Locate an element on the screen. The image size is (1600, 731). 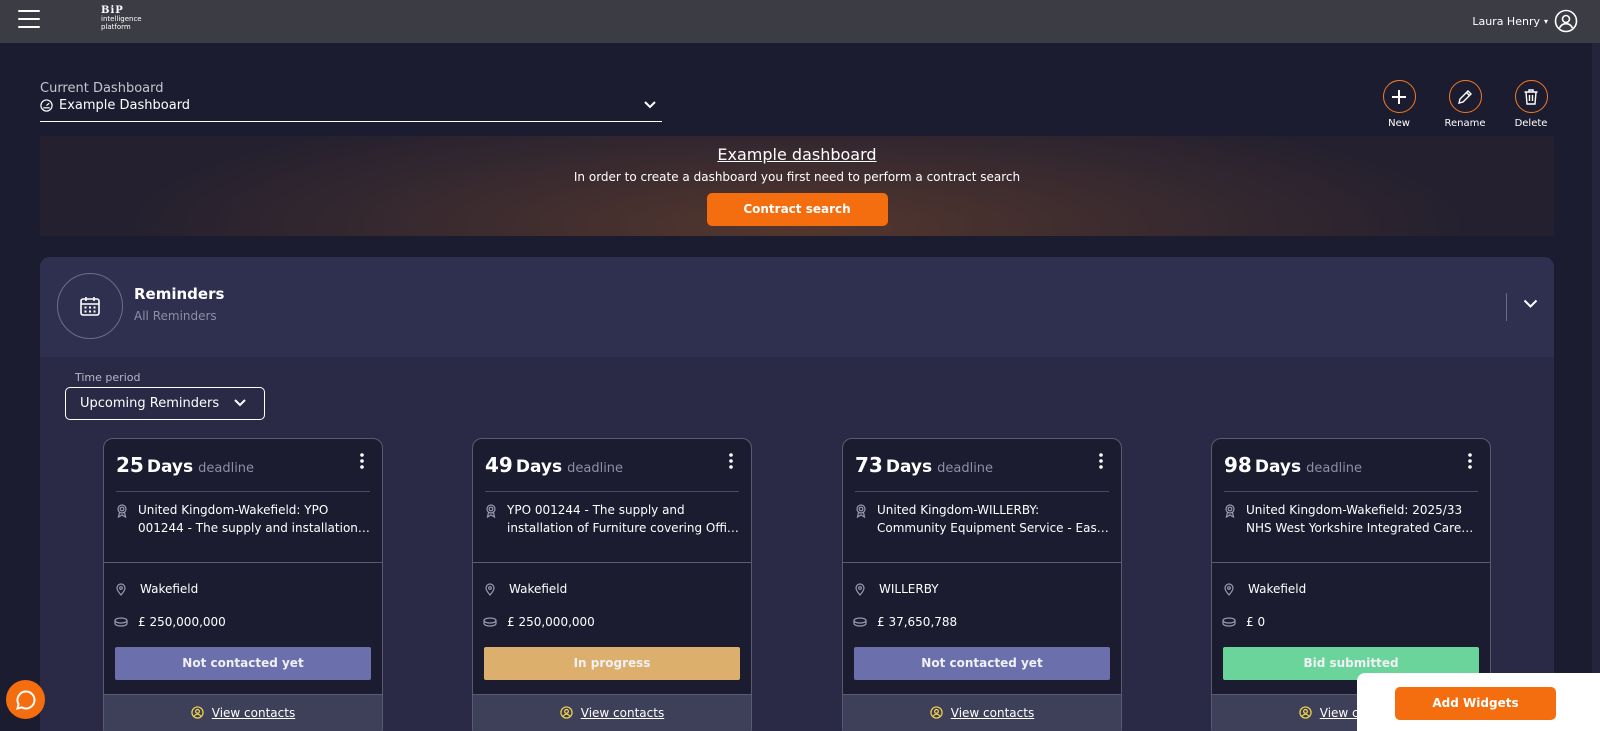
dashboard-selector-label: Current Dashboard is located at coordinates (102, 88).